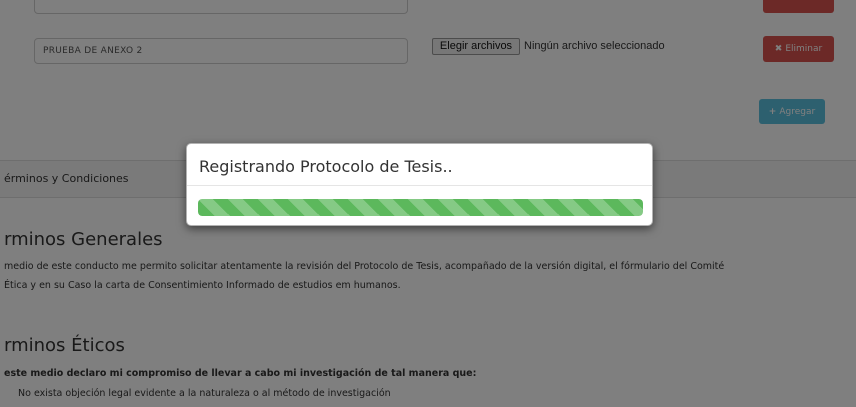 The width and height of the screenshot is (856, 407). I want to click on progress-modal: Registrando Protocolo de Tesis.., so click(419, 184).